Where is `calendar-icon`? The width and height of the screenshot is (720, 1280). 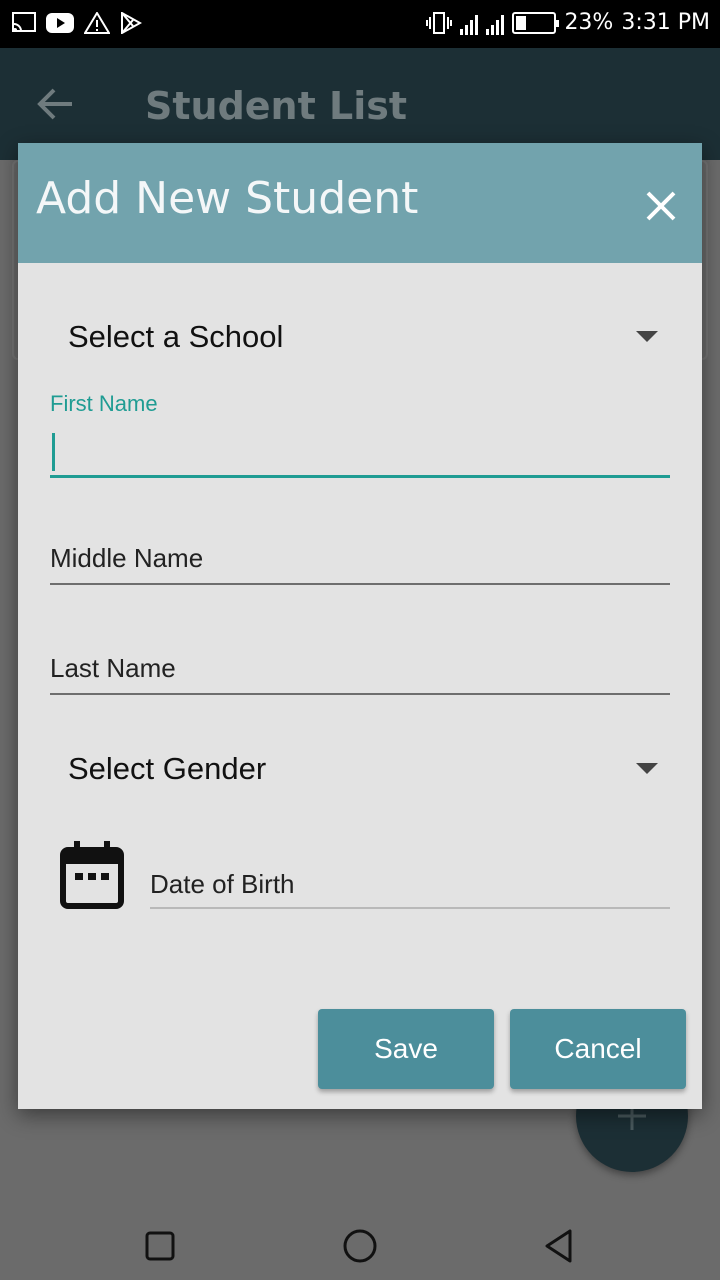
calendar-icon is located at coordinates (92, 875).